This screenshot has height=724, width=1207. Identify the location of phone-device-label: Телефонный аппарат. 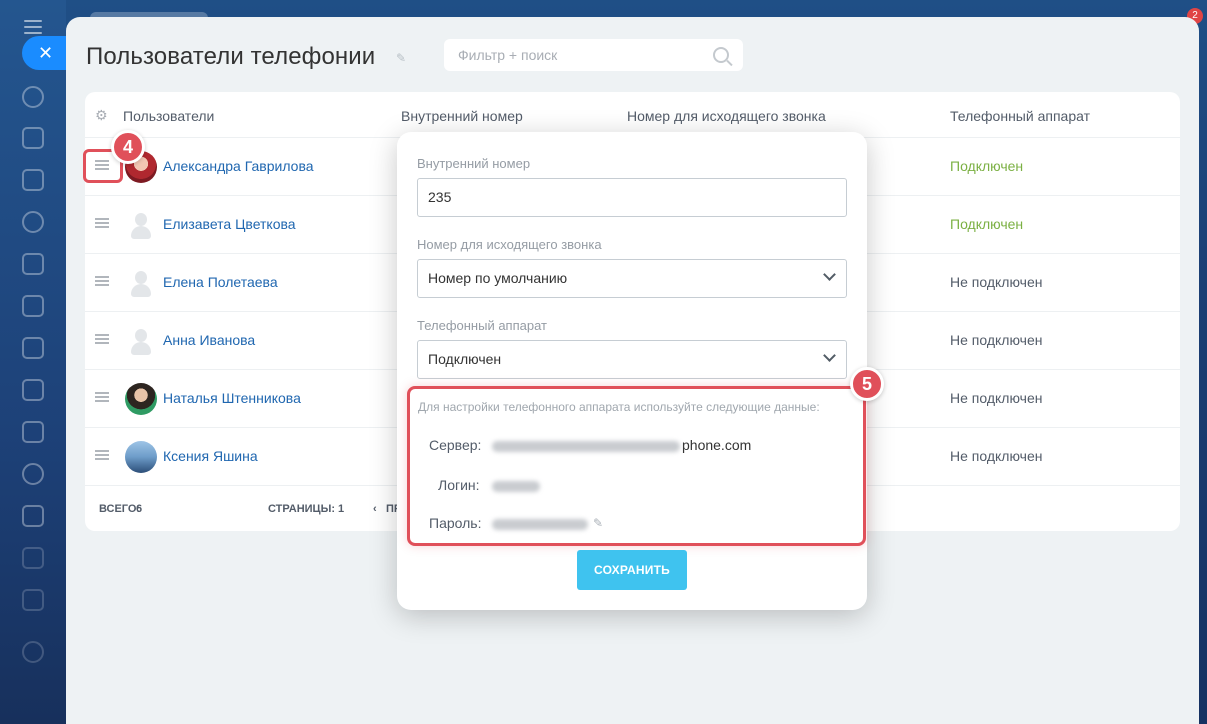
(482, 325).